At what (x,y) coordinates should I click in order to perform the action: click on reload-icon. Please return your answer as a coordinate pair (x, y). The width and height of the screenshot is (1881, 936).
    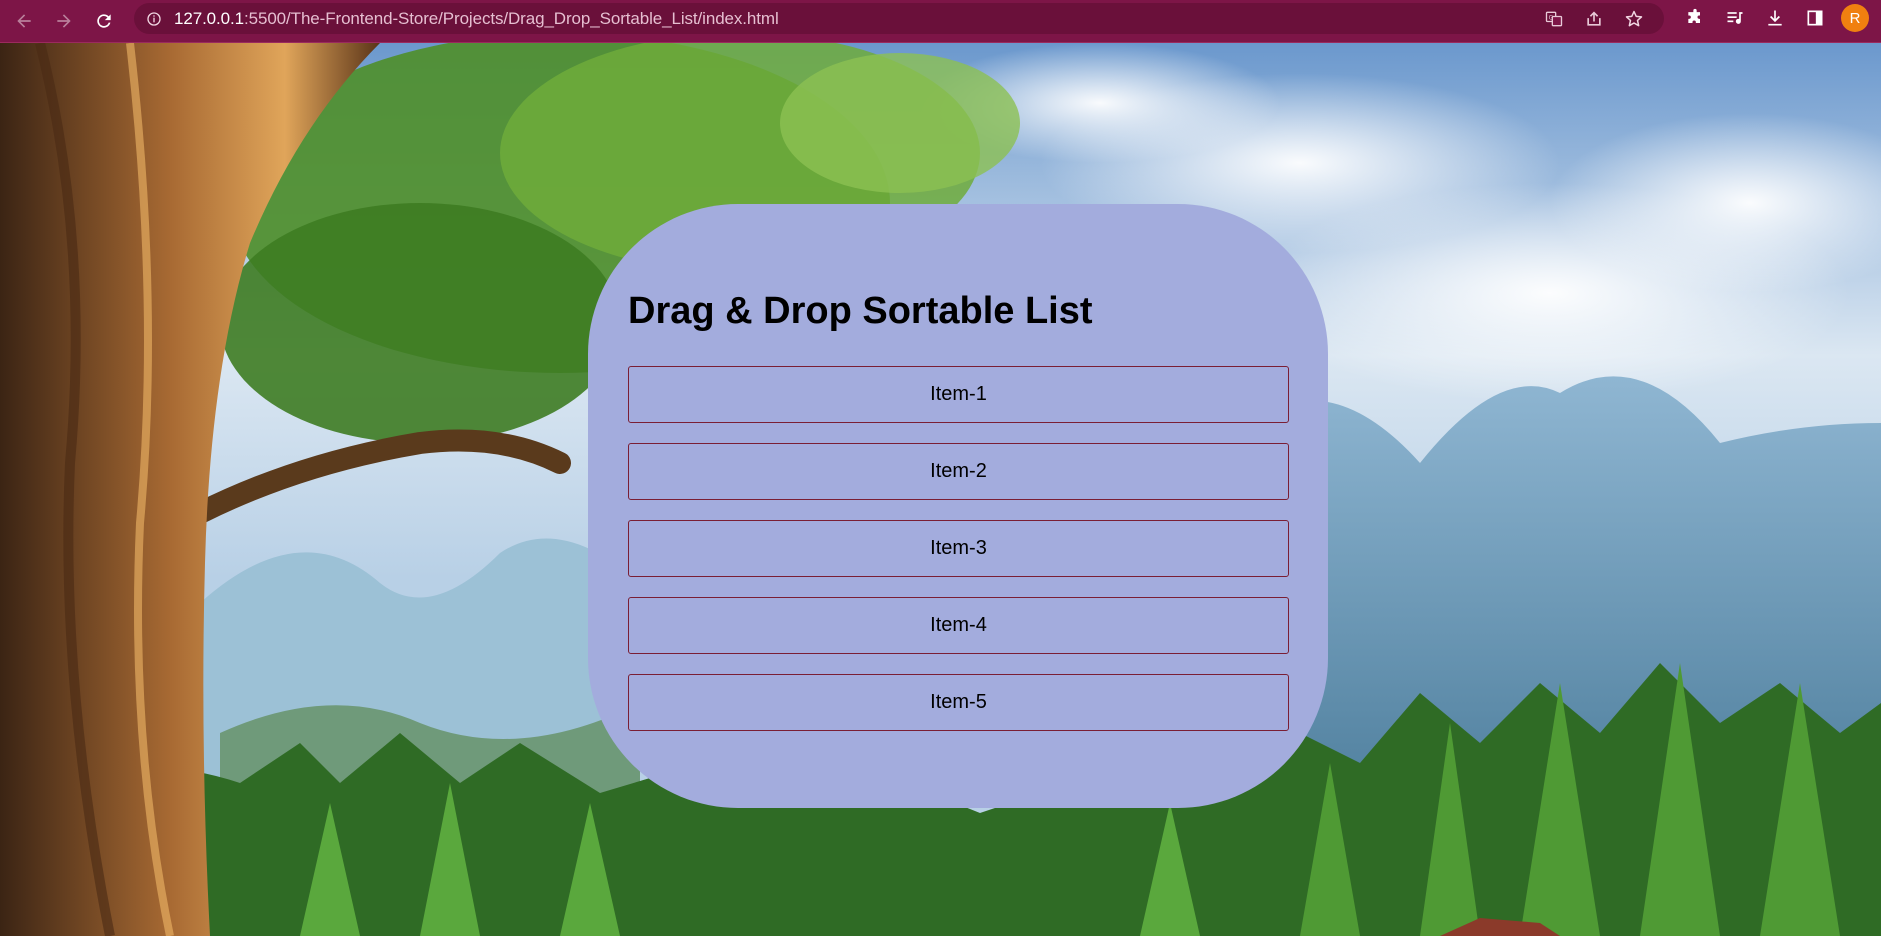
    Looking at the image, I should click on (104, 21).